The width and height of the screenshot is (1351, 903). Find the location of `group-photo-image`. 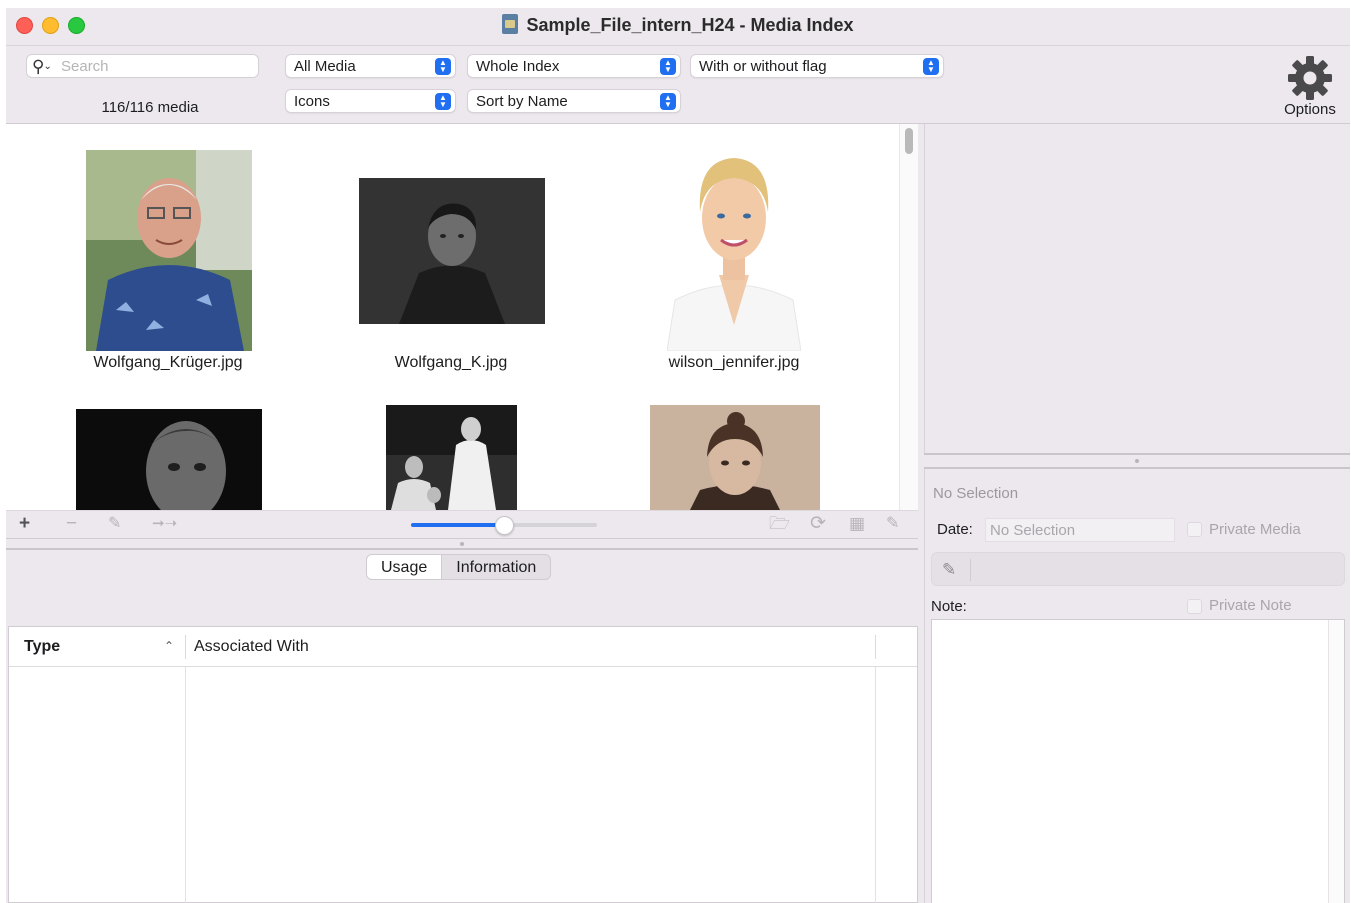

group-photo-image is located at coordinates (451, 457).